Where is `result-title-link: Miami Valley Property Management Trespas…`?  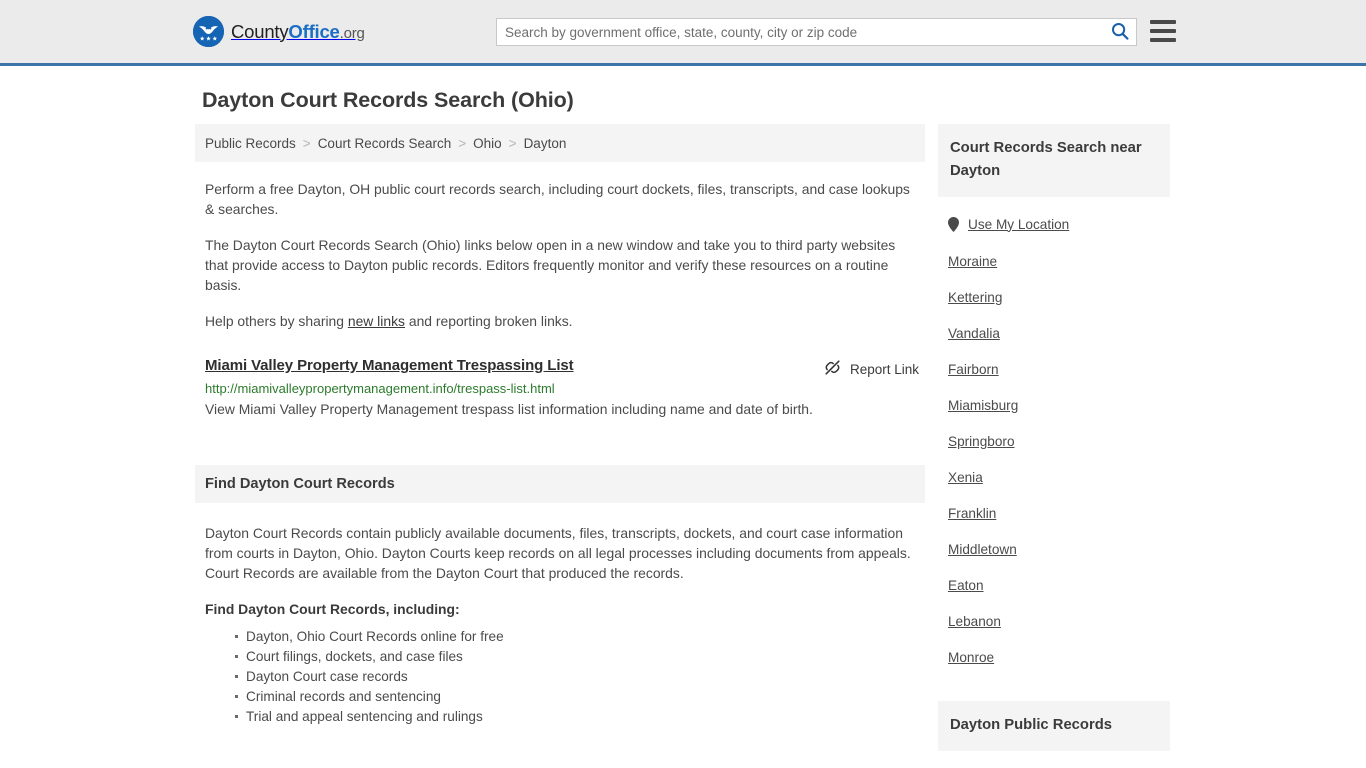 result-title-link: Miami Valley Property Management Trespas… is located at coordinates (389, 365).